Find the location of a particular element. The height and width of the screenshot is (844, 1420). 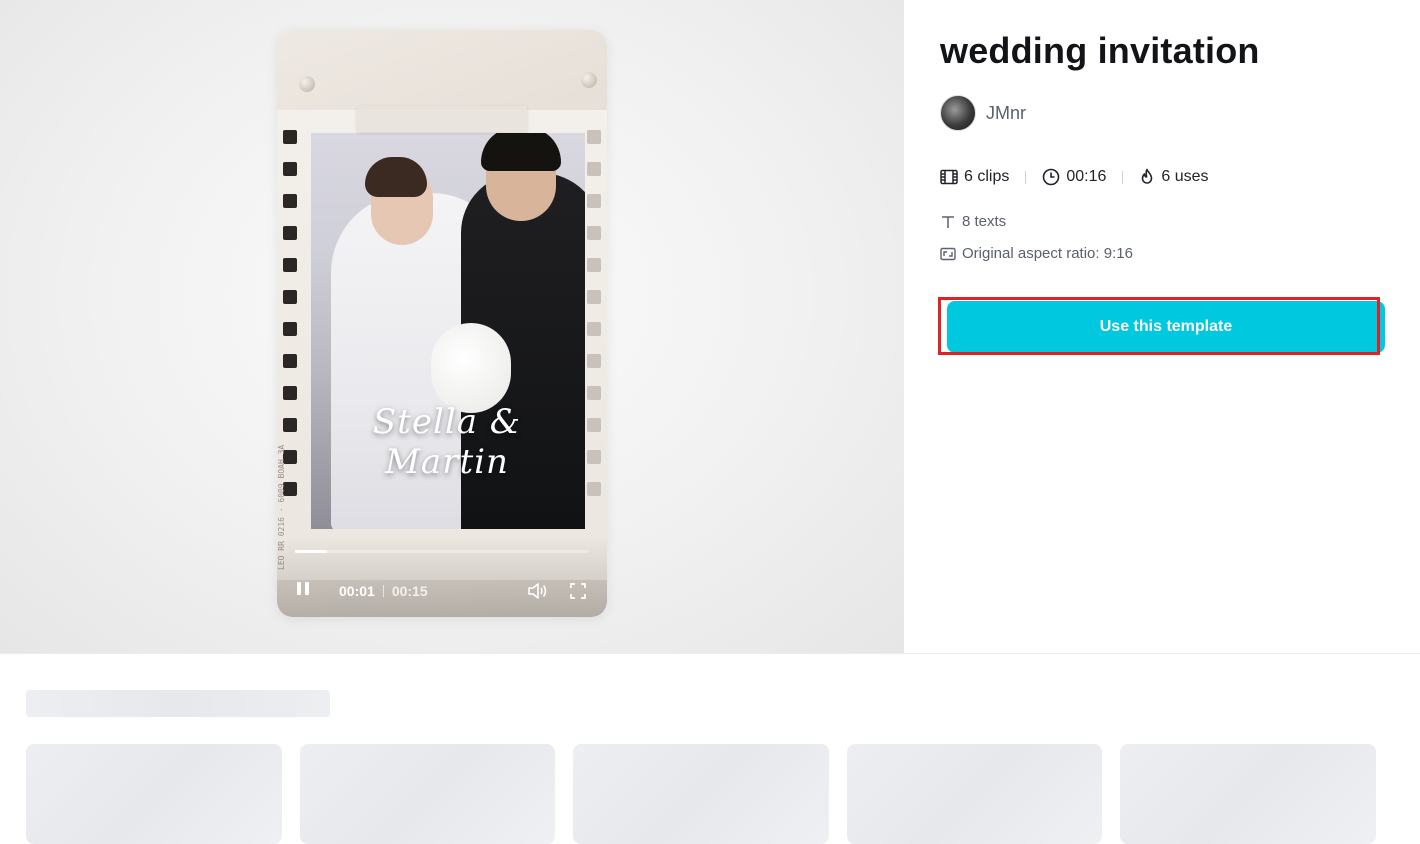

video-progress-fill is located at coordinates (311, 551).